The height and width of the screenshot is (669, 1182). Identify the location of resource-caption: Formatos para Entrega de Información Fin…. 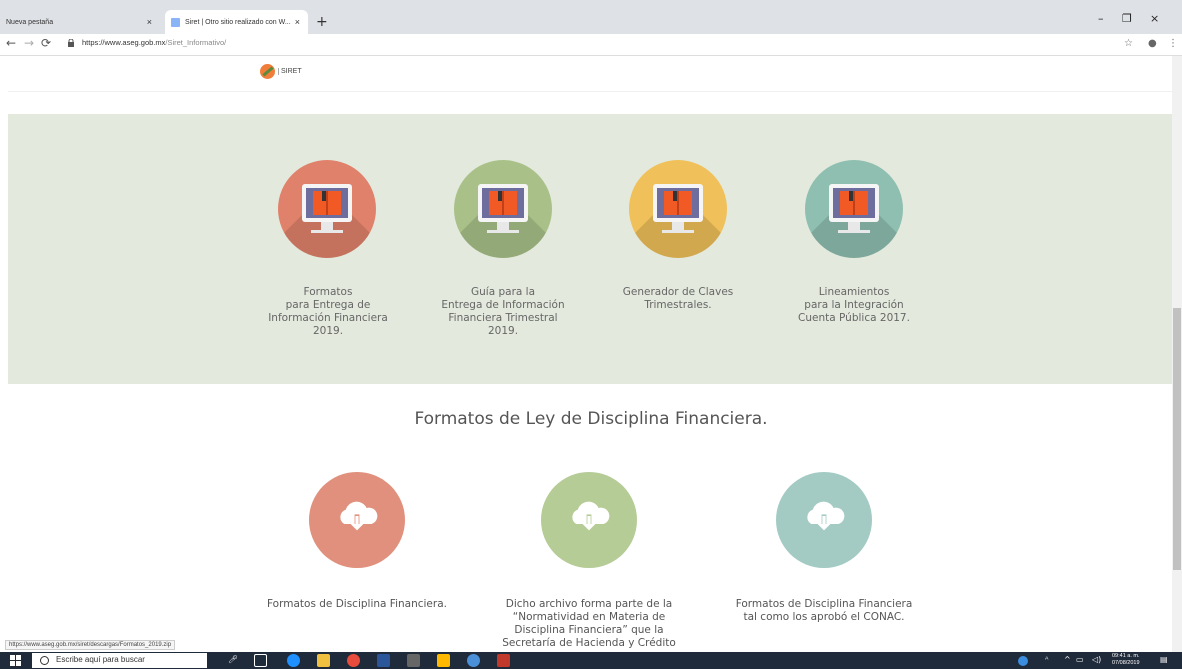
(328, 312).